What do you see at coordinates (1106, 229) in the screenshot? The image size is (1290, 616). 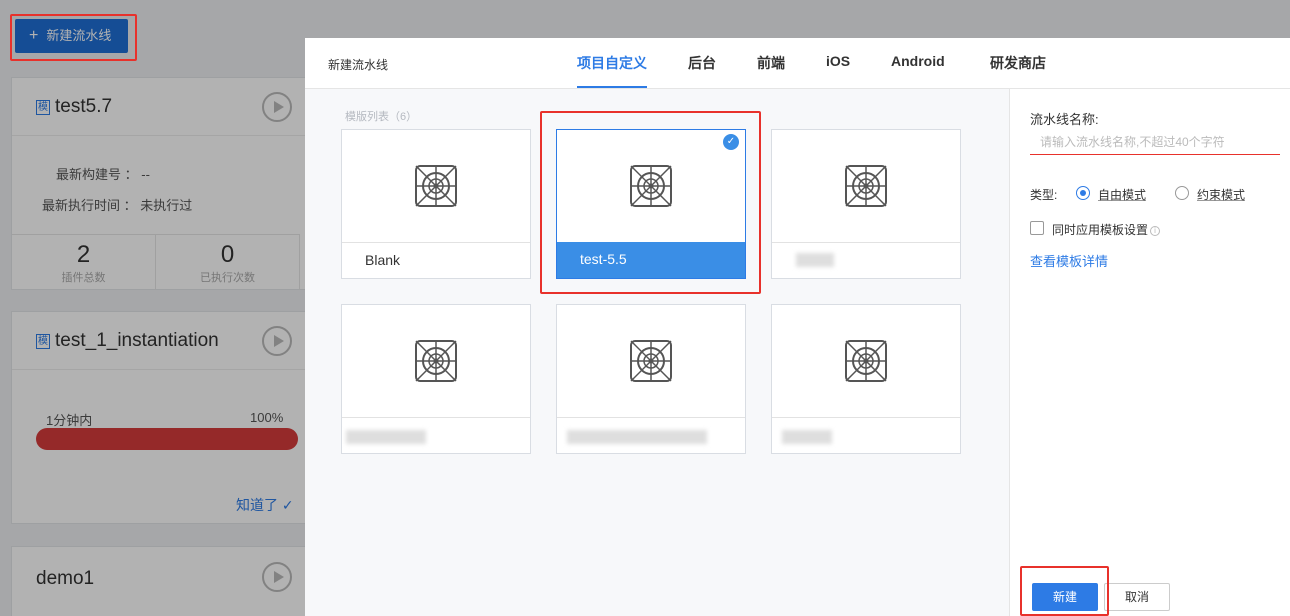 I see `apply-template-label: 同时应用模板设置 i` at bounding box center [1106, 229].